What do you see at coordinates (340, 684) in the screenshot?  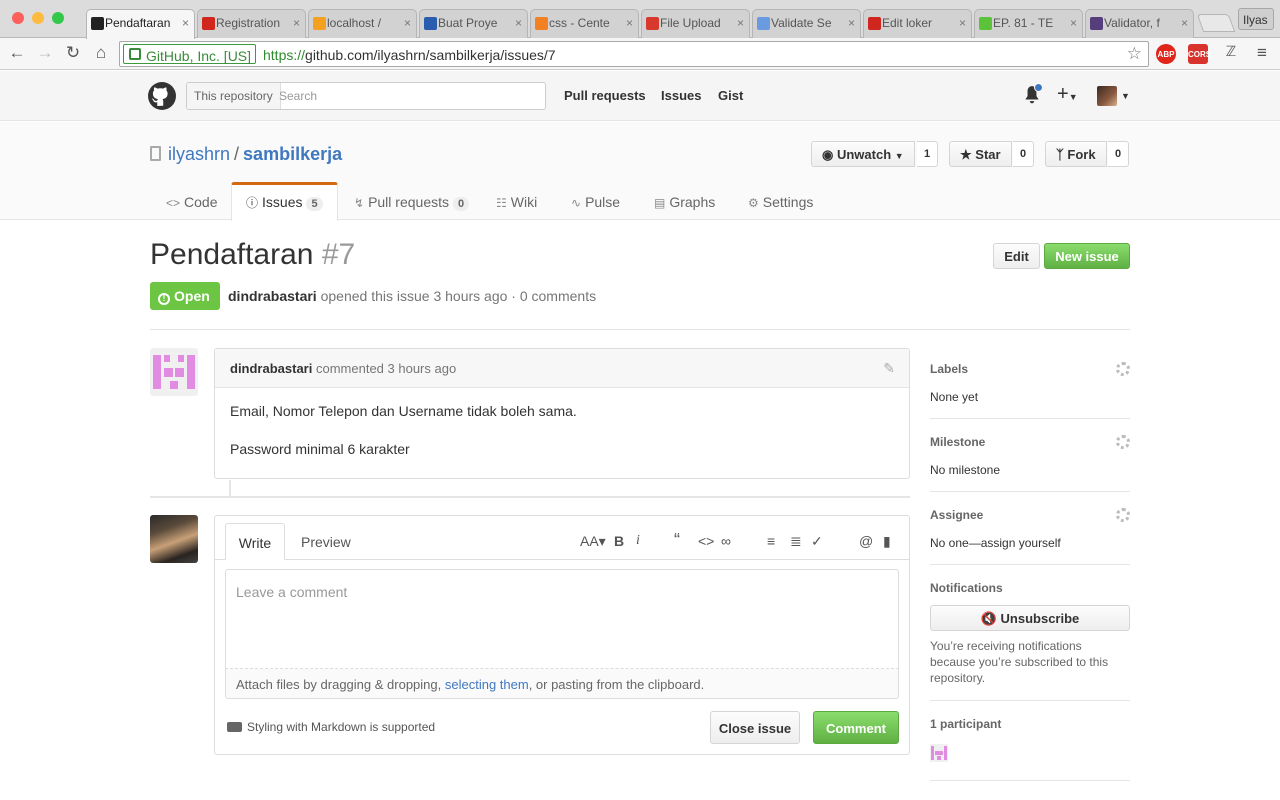 I see `attach-text: Attach files by dragging & dropping,` at bounding box center [340, 684].